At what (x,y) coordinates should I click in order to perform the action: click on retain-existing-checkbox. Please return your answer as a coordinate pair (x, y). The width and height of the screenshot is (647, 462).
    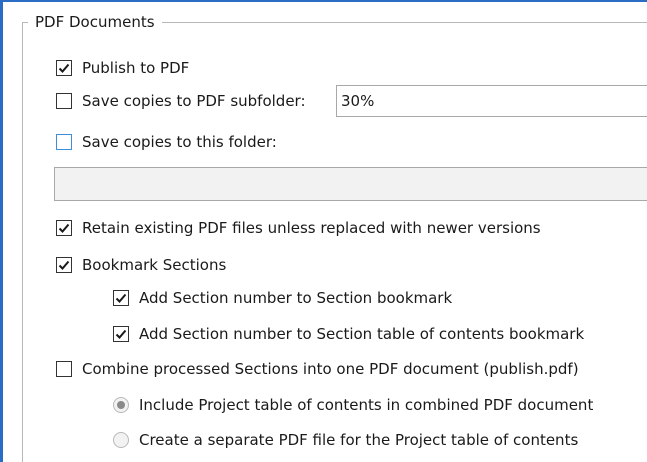
    Looking at the image, I should click on (64, 228).